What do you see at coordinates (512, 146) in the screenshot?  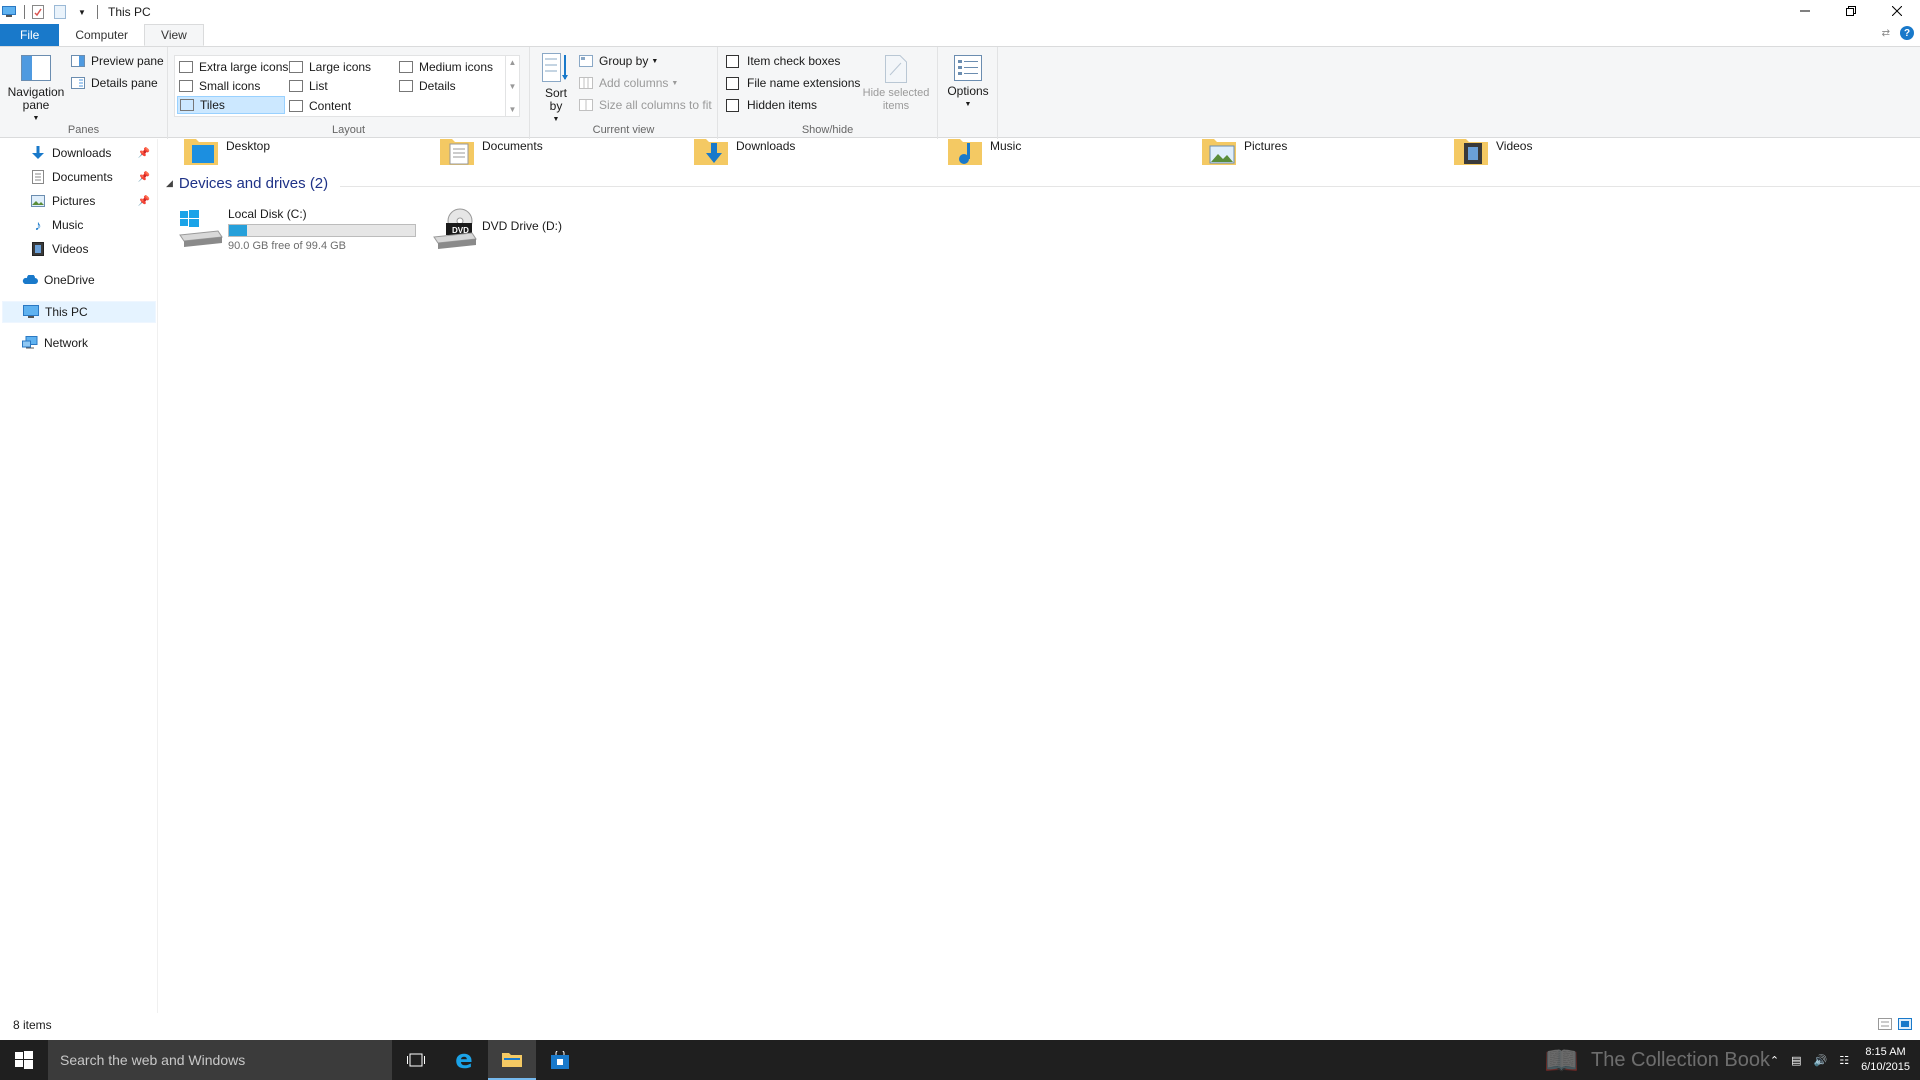 I see `folder-label: Documents` at bounding box center [512, 146].